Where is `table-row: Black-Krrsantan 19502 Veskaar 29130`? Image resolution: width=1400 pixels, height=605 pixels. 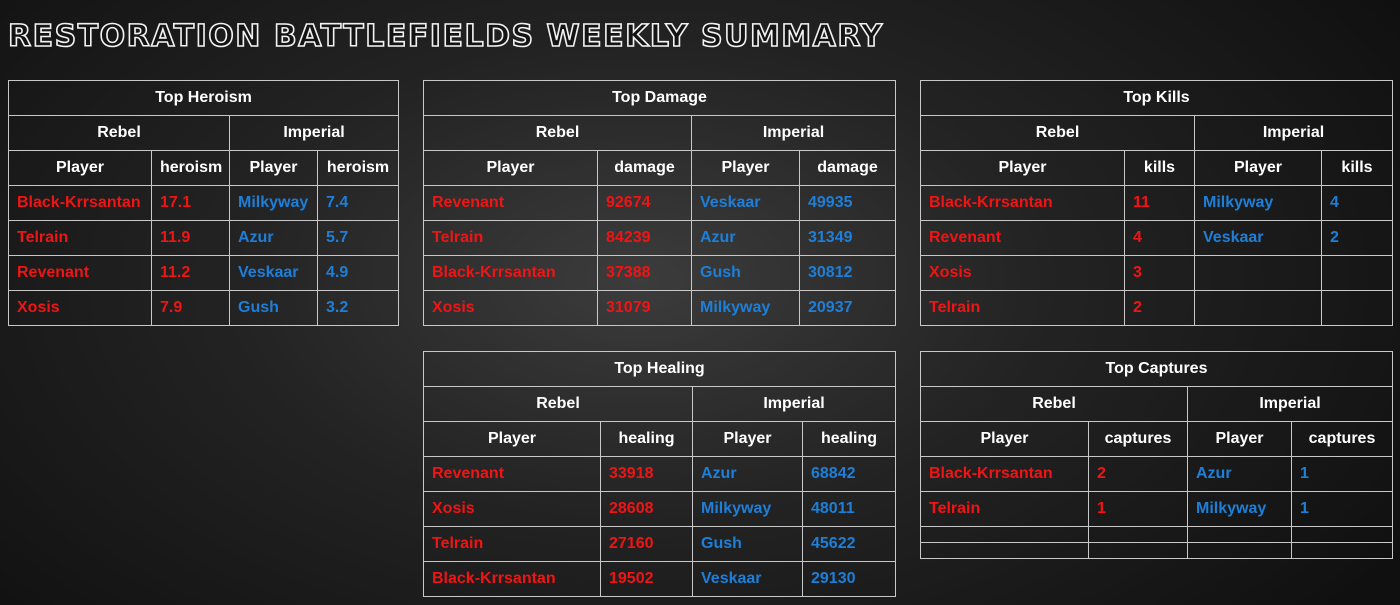
table-row: Black-Krrsantan 19502 Veskaar 29130 is located at coordinates (659, 579).